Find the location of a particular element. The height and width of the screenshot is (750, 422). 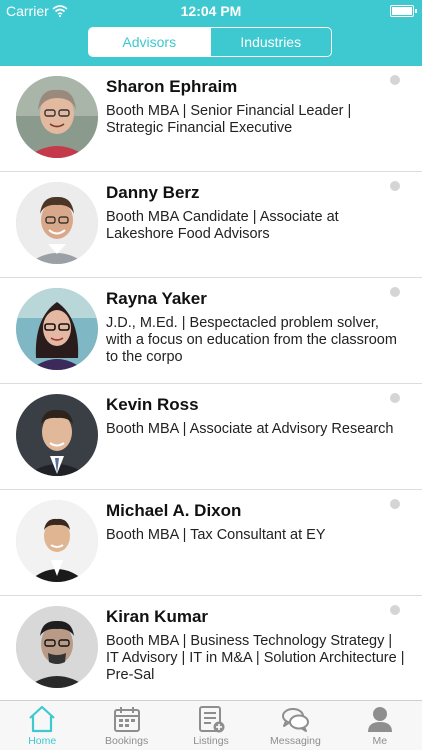

advisor-name: Rayna Yaker is located at coordinates (156, 298).